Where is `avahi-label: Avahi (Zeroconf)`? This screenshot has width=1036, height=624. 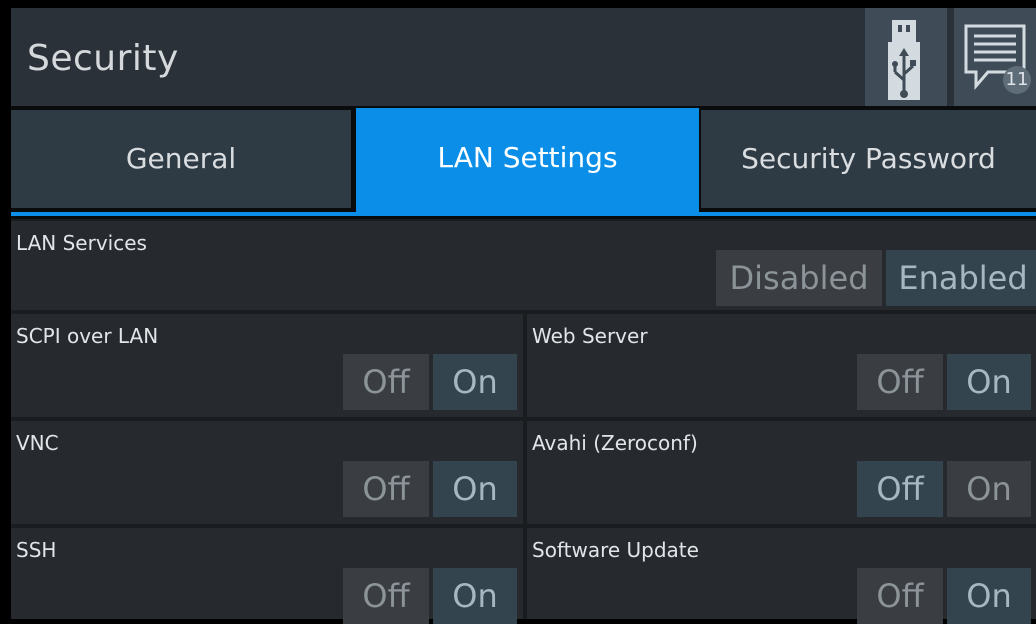
avahi-label: Avahi (Zeroconf) is located at coordinates (615, 443).